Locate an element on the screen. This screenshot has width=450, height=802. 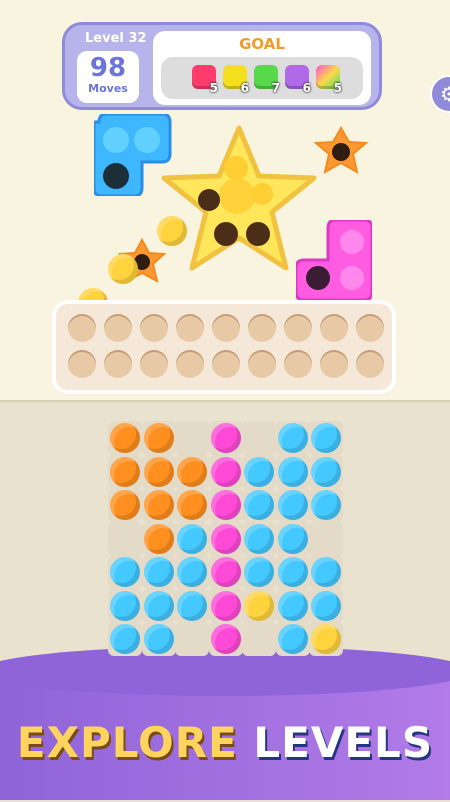
banner-word-levels: LEVELS is located at coordinates (343, 742).